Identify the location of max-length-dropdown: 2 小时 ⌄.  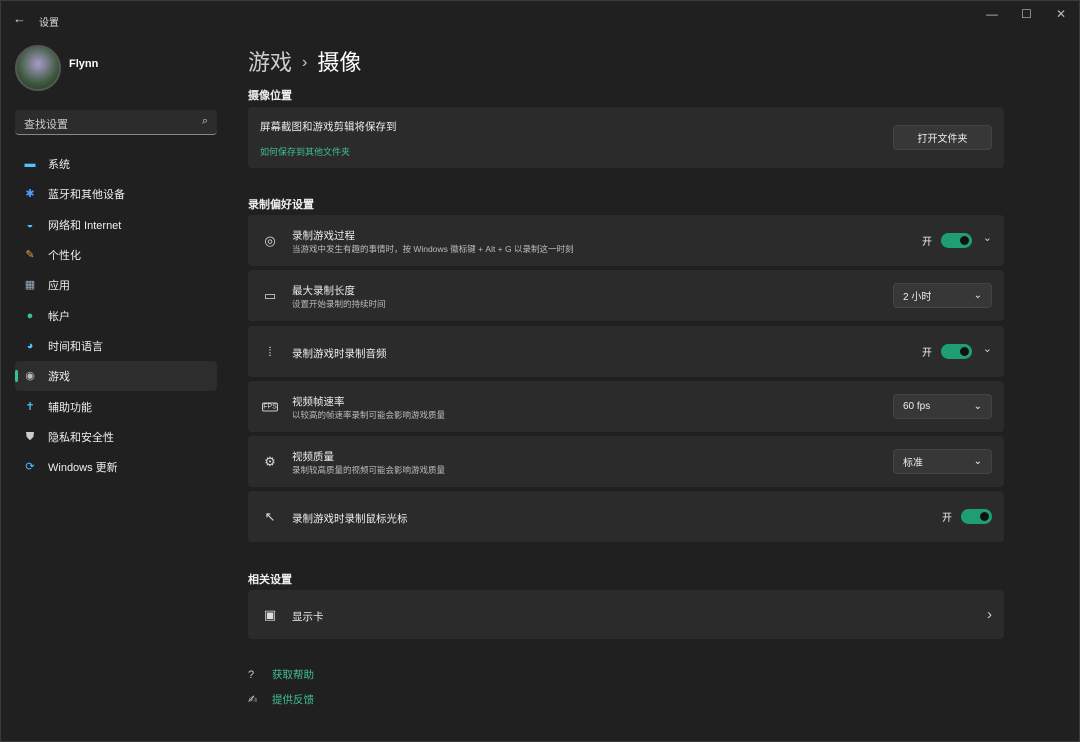
(942, 295).